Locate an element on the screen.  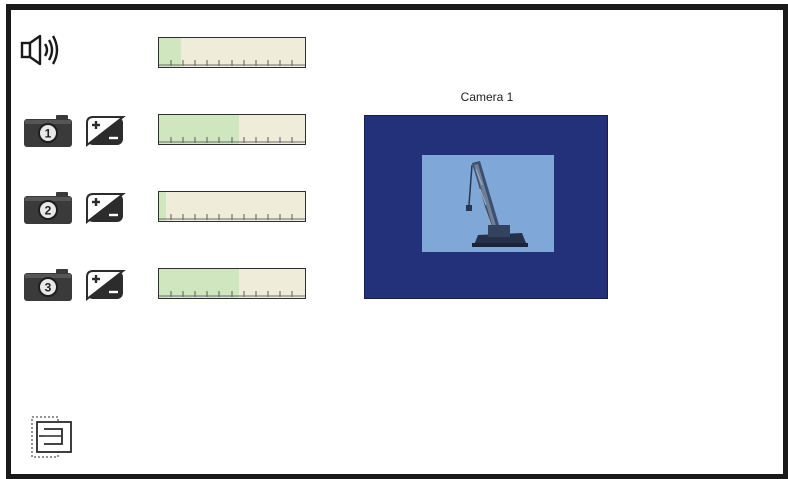
camera-3-brightness-button is located at coordinates (106, 285).